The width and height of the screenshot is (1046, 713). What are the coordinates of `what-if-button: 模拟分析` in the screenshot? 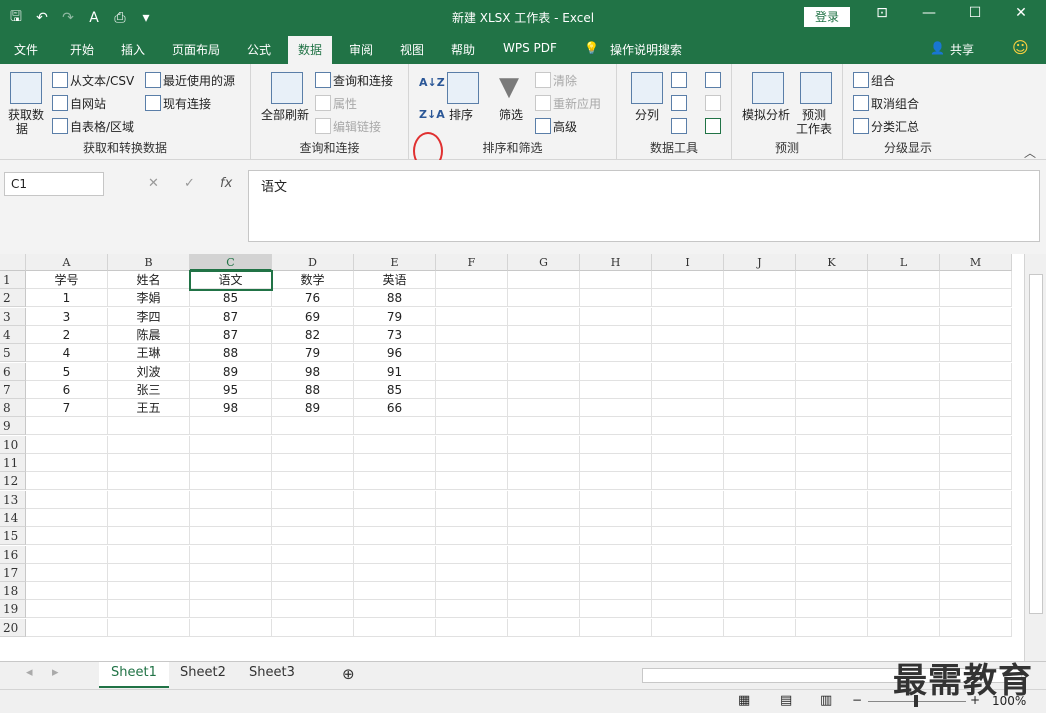 It's located at (766, 114).